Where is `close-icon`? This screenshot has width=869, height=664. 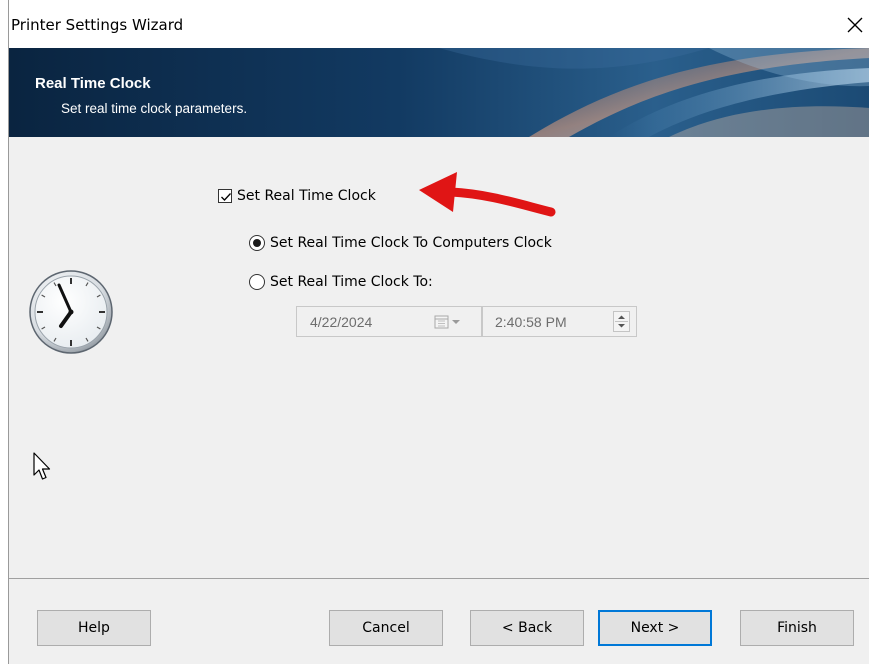 close-icon is located at coordinates (855, 25).